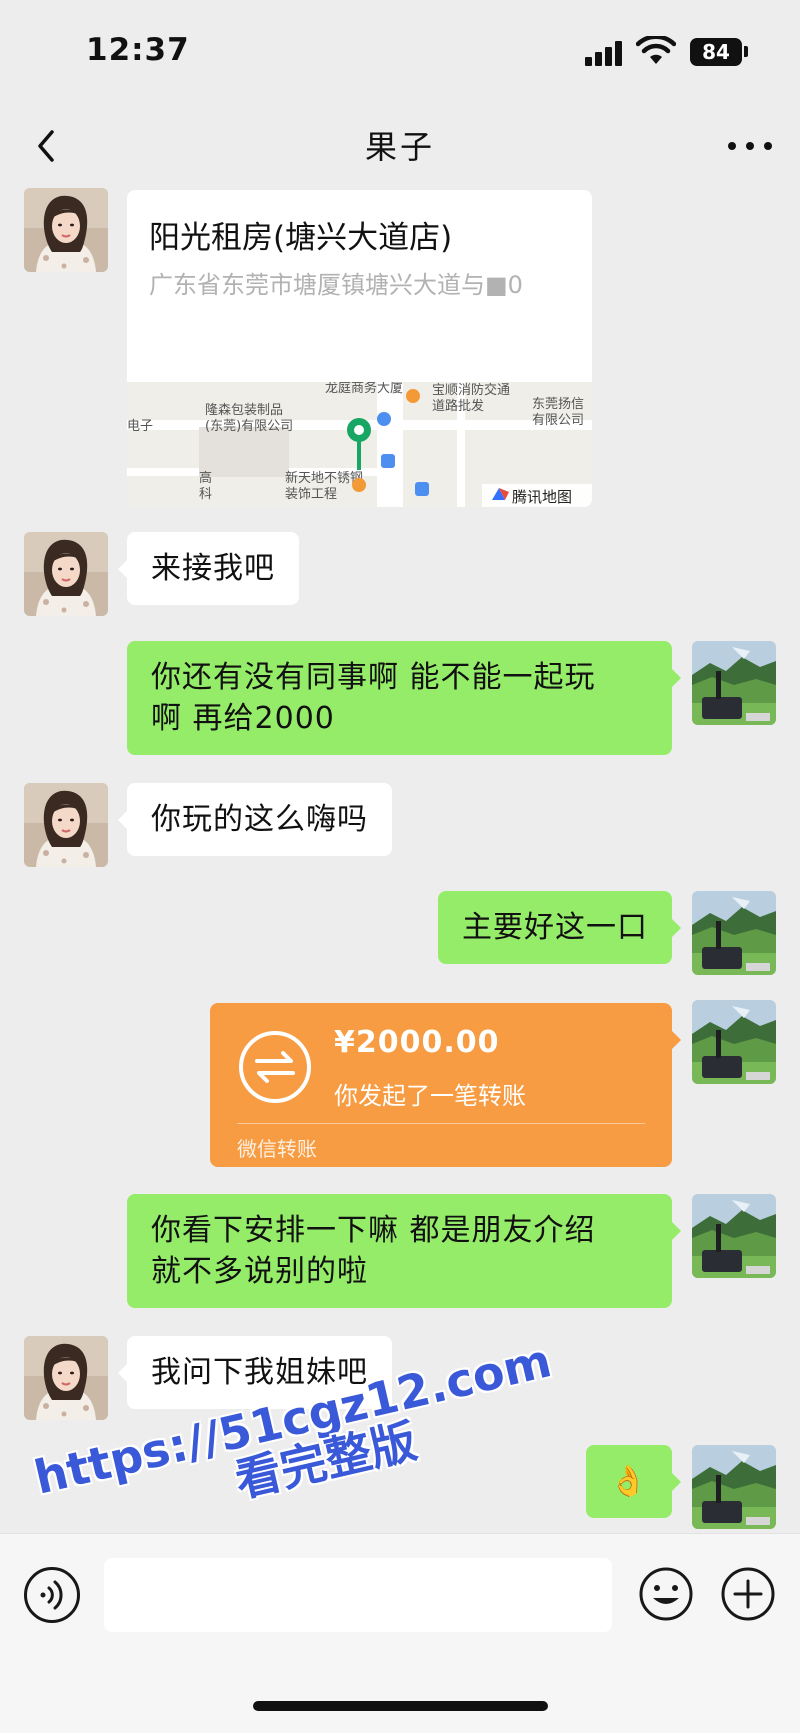 The height and width of the screenshot is (1733, 800). What do you see at coordinates (555, 927) in the screenshot?
I see `message-text: 主要好这一口` at bounding box center [555, 927].